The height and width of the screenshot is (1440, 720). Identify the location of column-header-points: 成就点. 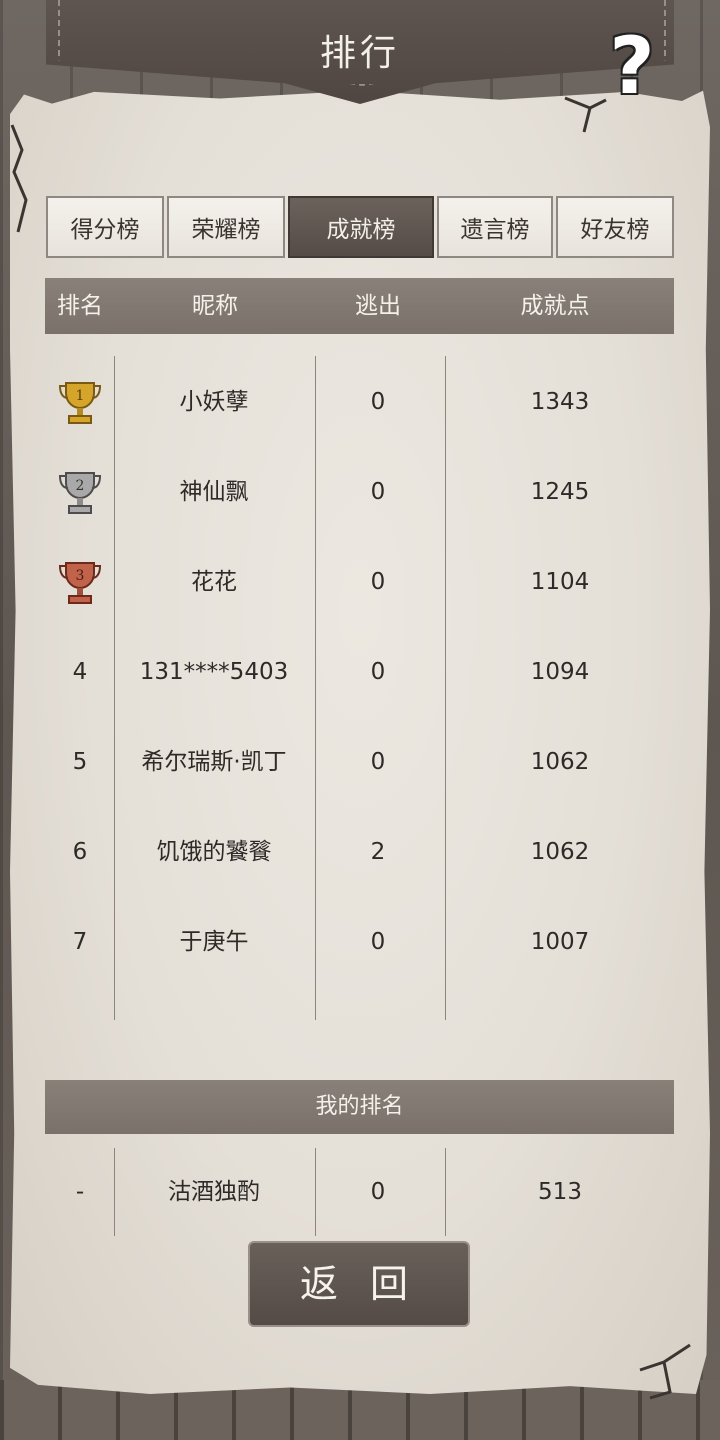
(555, 306).